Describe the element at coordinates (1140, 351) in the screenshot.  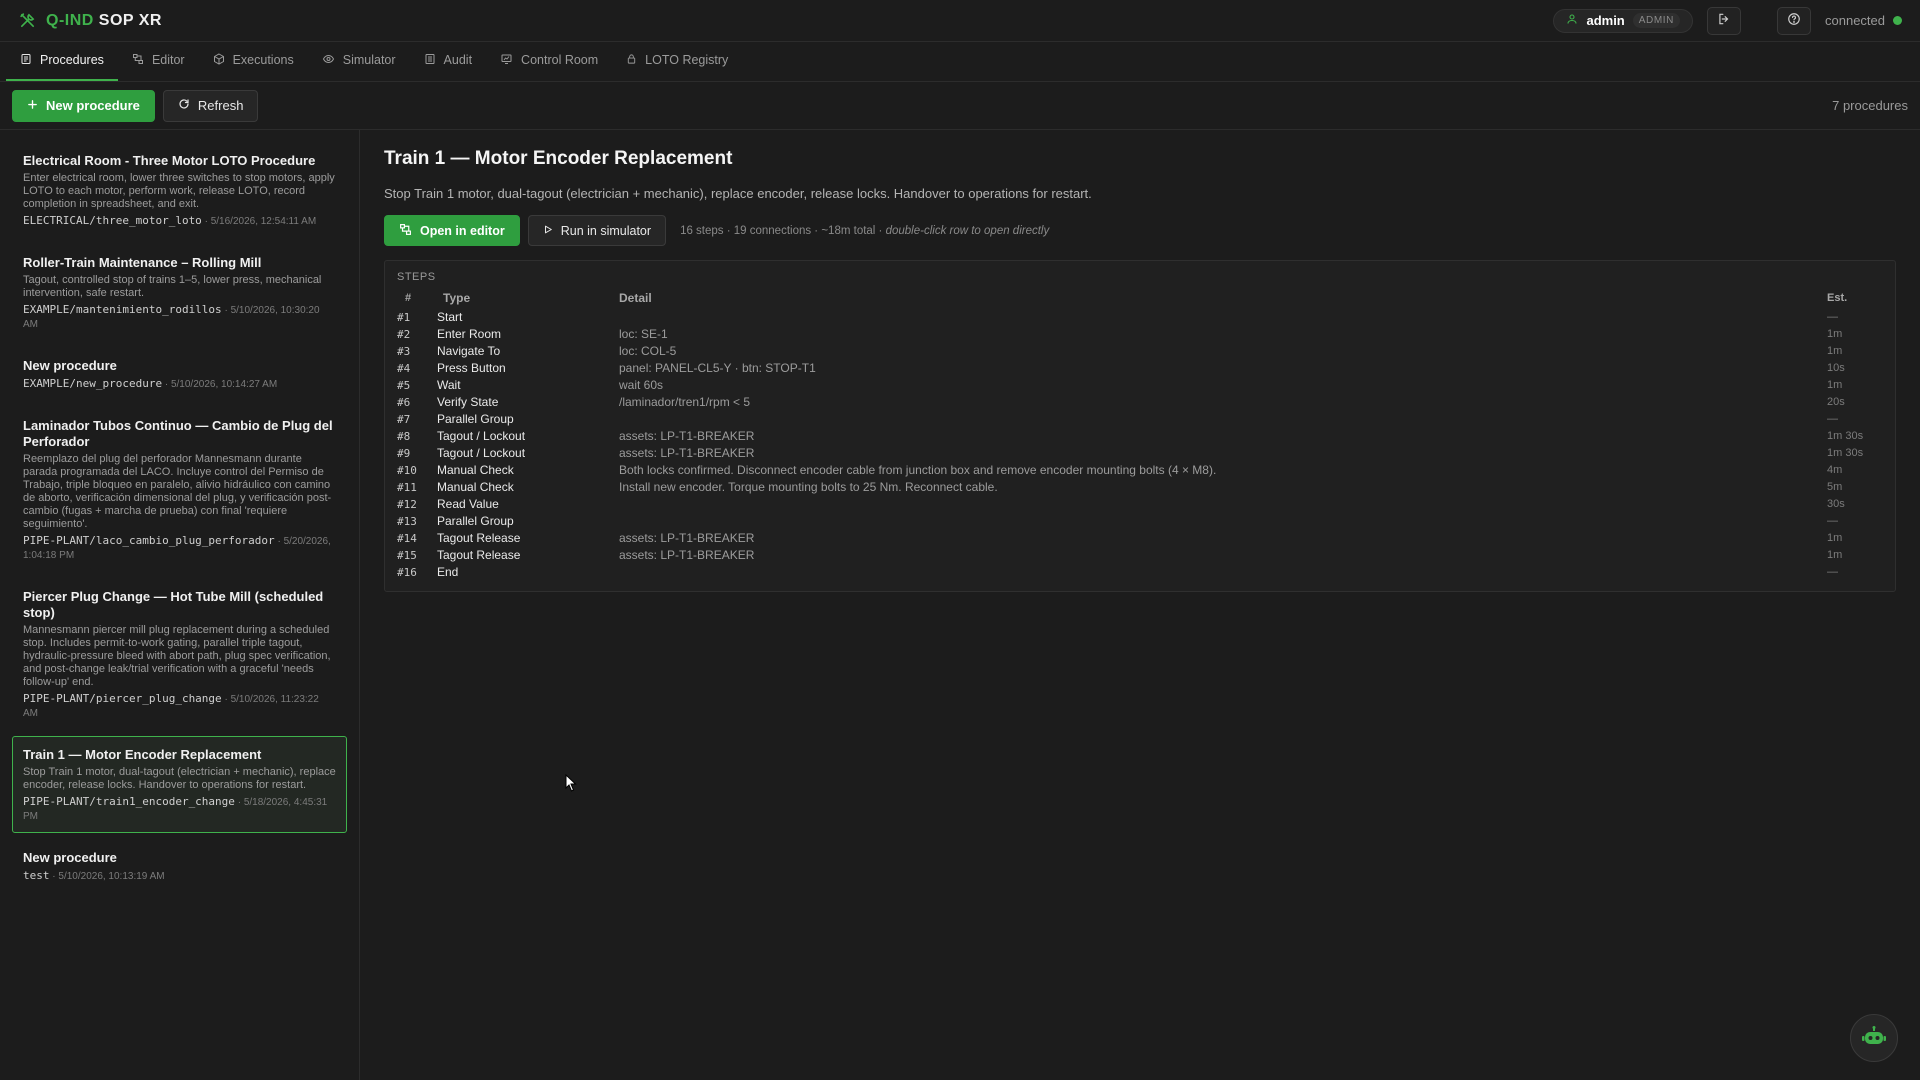
I see `step-row: #3 Navigate To loc: COL-5 1m` at that location.